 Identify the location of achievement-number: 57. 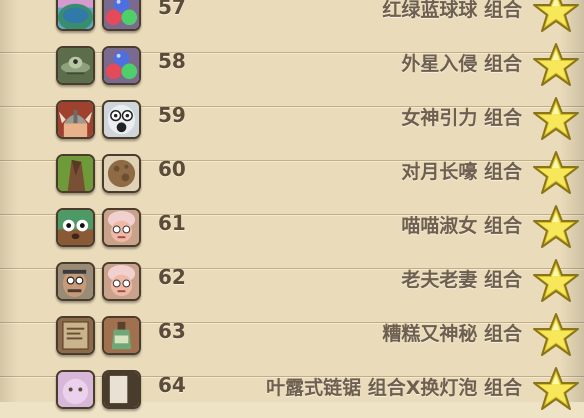
(172, 9).